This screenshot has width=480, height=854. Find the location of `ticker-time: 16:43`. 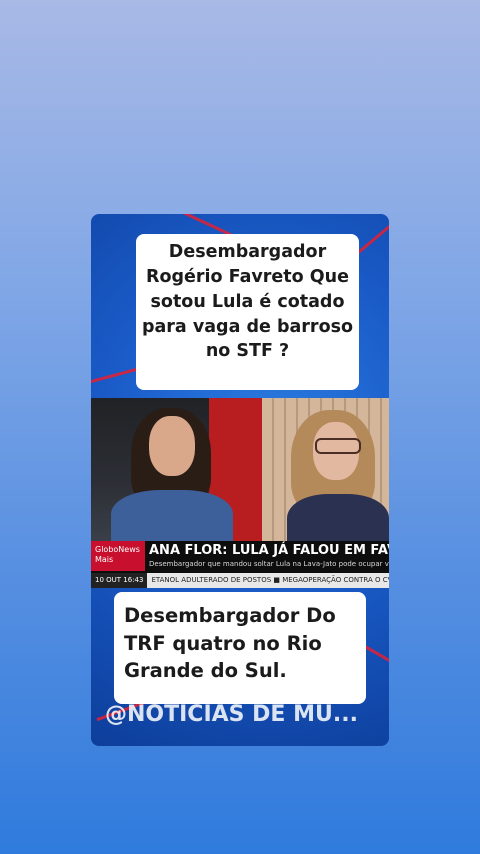

ticker-time: 16:43 is located at coordinates (133, 580).